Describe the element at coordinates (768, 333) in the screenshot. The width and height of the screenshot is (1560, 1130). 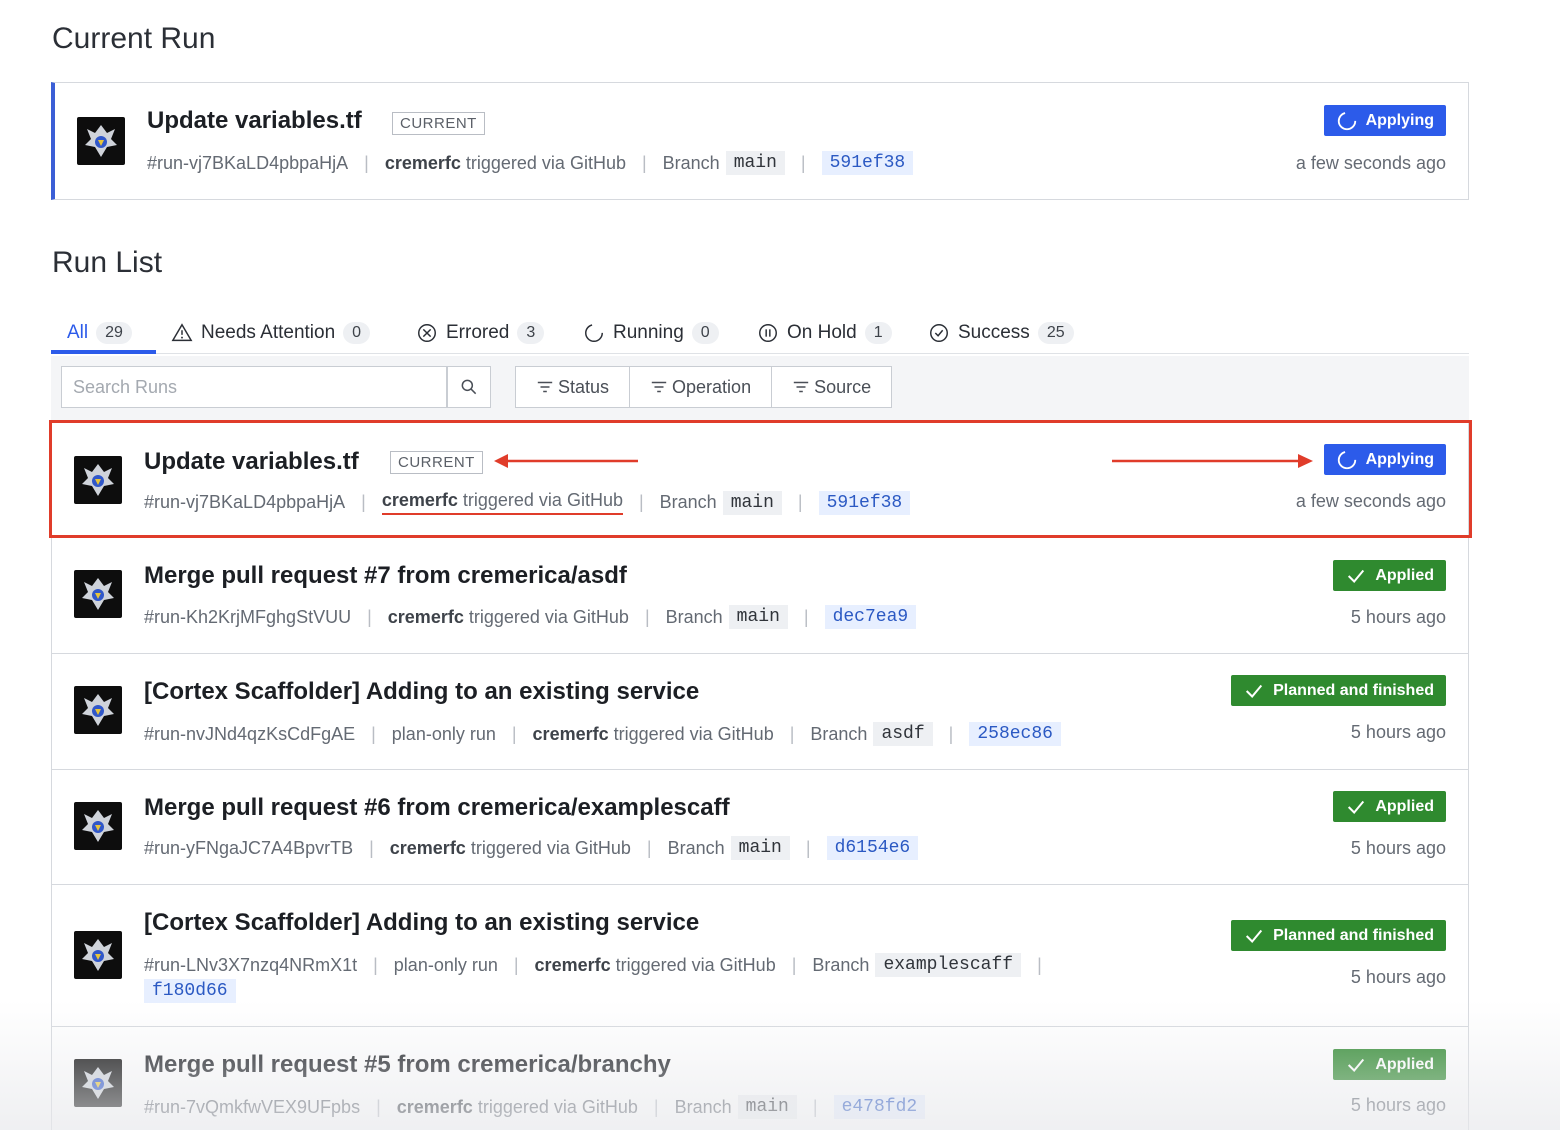
I see `pause-circle-icon` at that location.